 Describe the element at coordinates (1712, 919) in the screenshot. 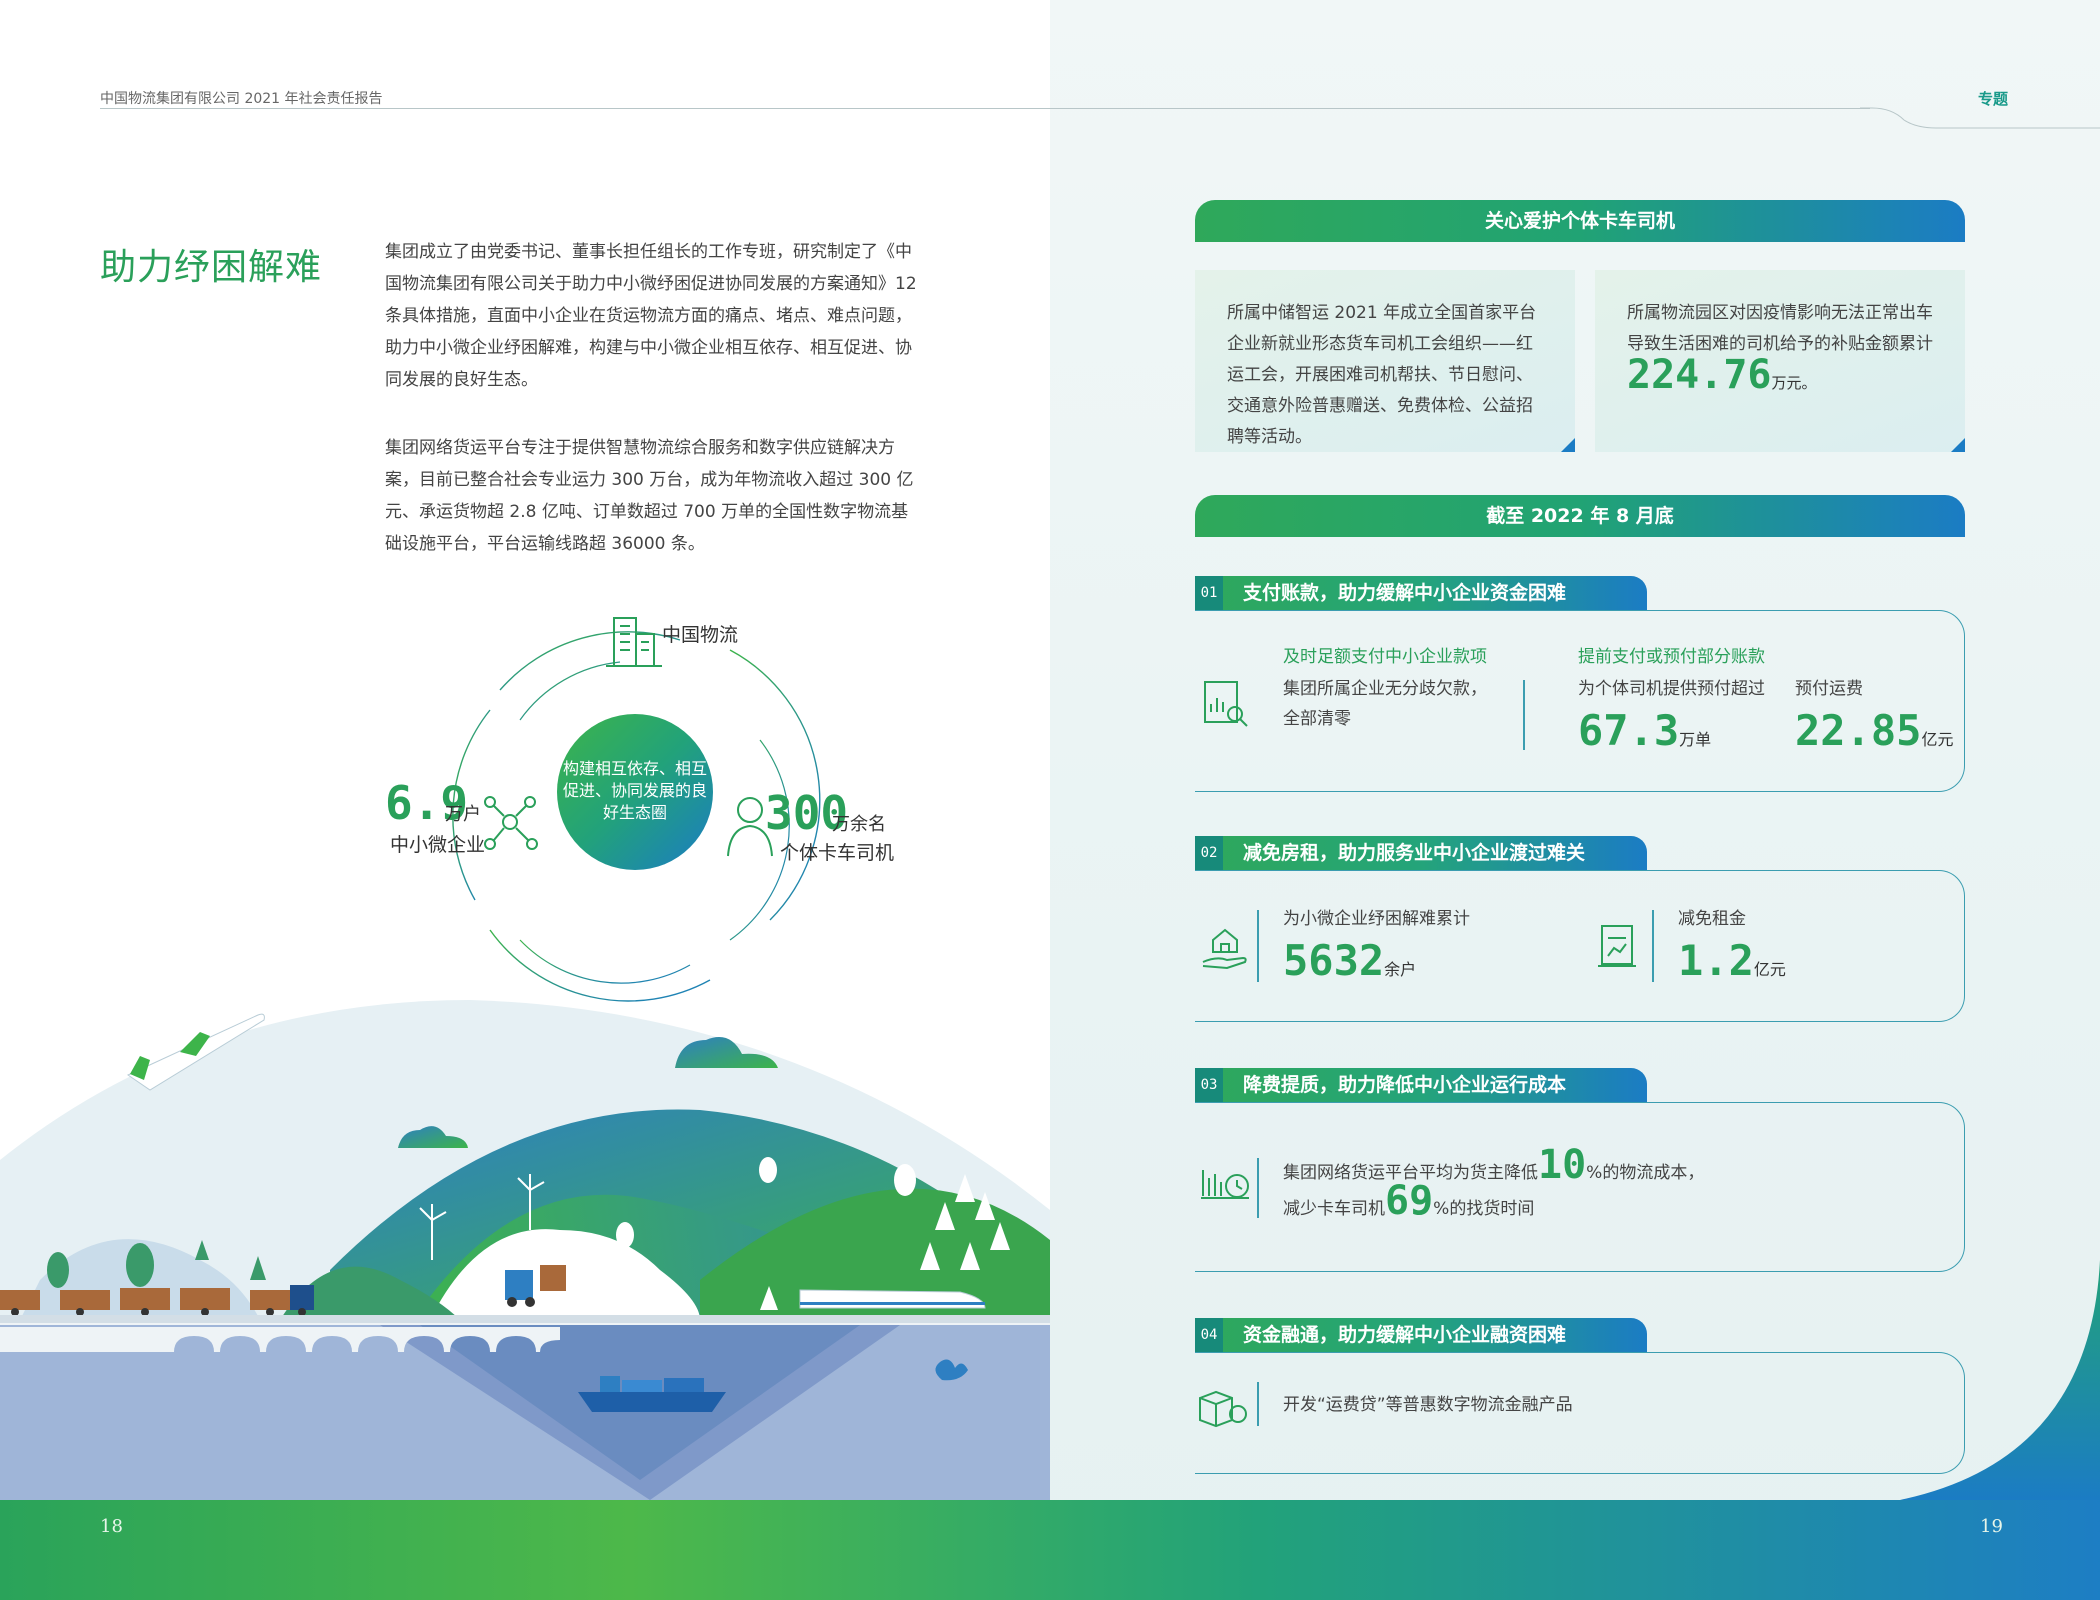

I see `rent-reduction-label: 减免租金` at that location.